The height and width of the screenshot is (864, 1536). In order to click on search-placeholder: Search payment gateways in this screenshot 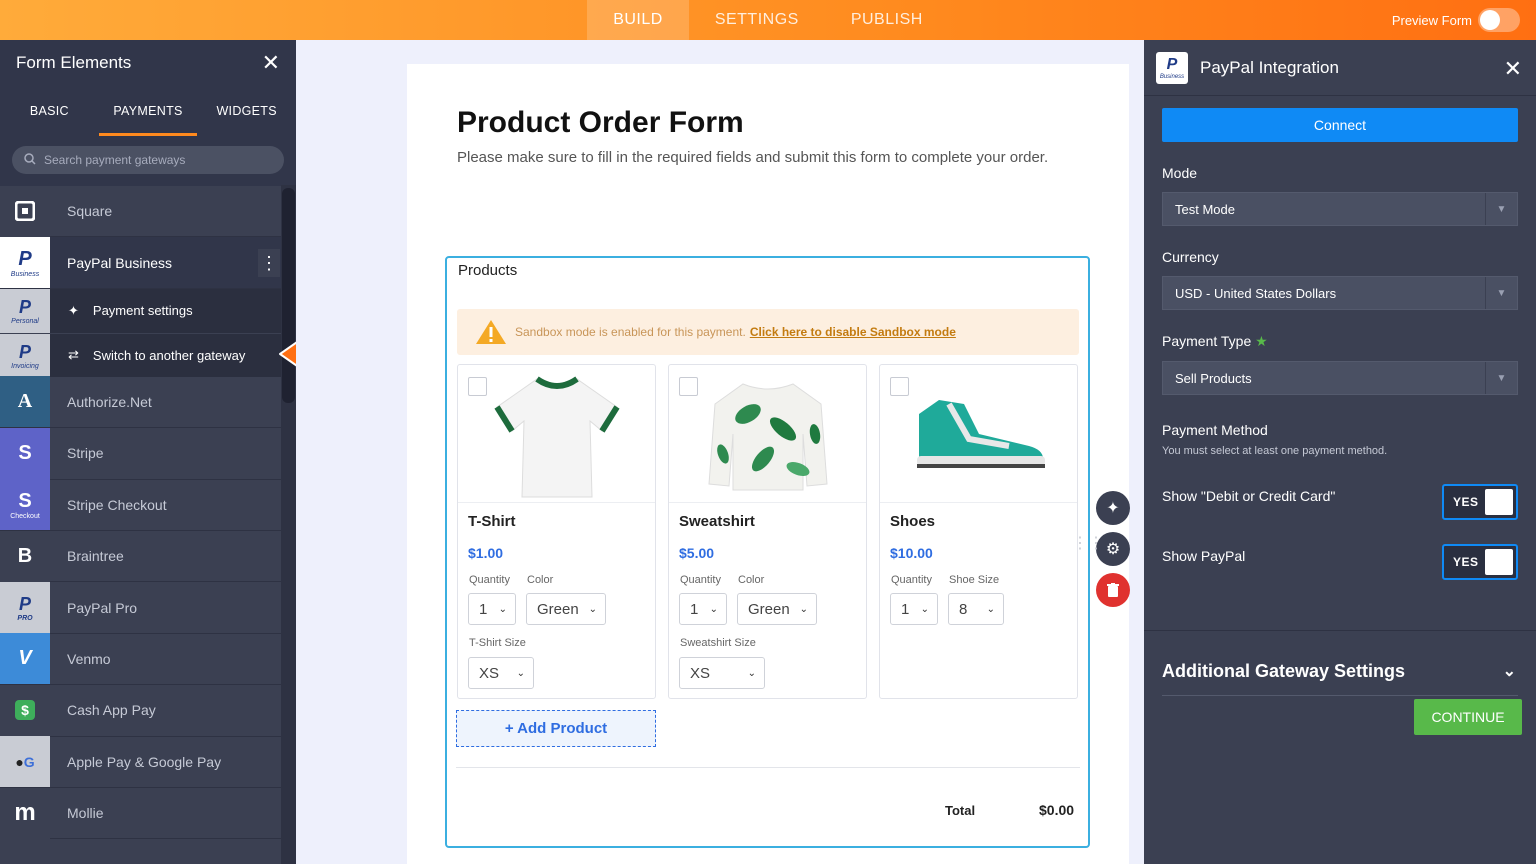, I will do `click(115, 160)`.